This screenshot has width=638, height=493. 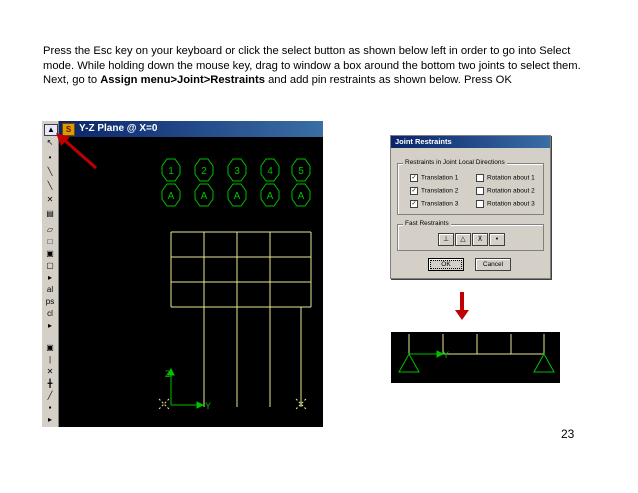 What do you see at coordinates (50, 348) in the screenshot?
I see `snap-point-icon: ▣` at bounding box center [50, 348].